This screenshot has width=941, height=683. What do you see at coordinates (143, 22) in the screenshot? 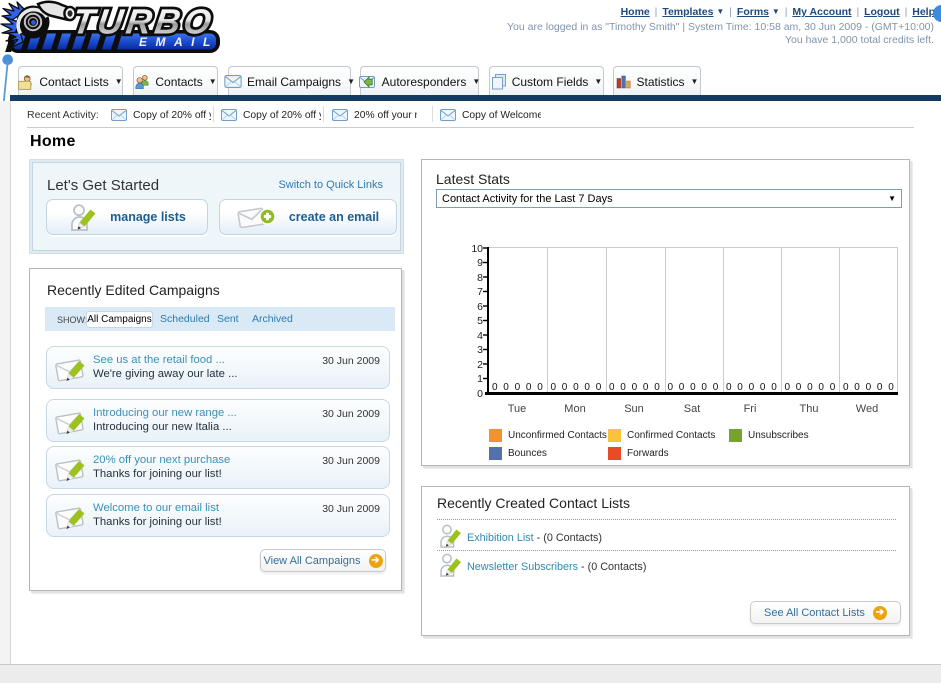
I see `svg-text: TURBO` at bounding box center [143, 22].